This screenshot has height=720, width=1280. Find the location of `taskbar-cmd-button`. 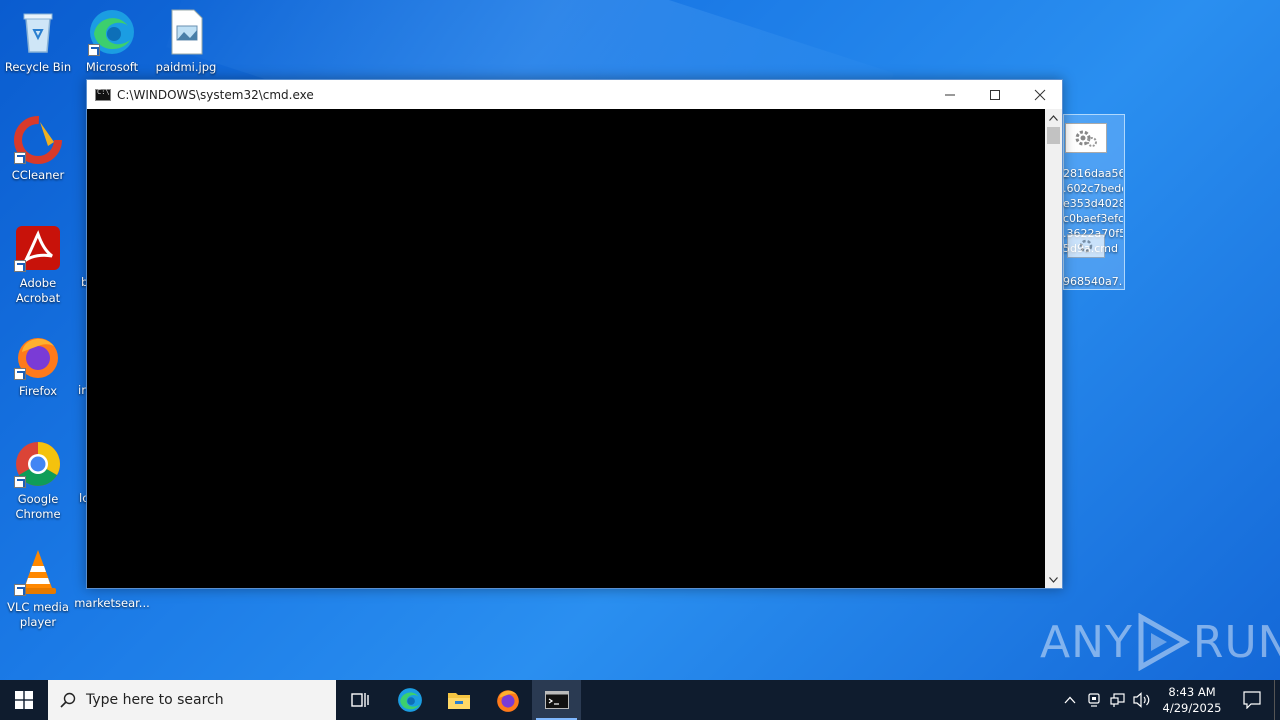

taskbar-cmd-button is located at coordinates (556, 700).